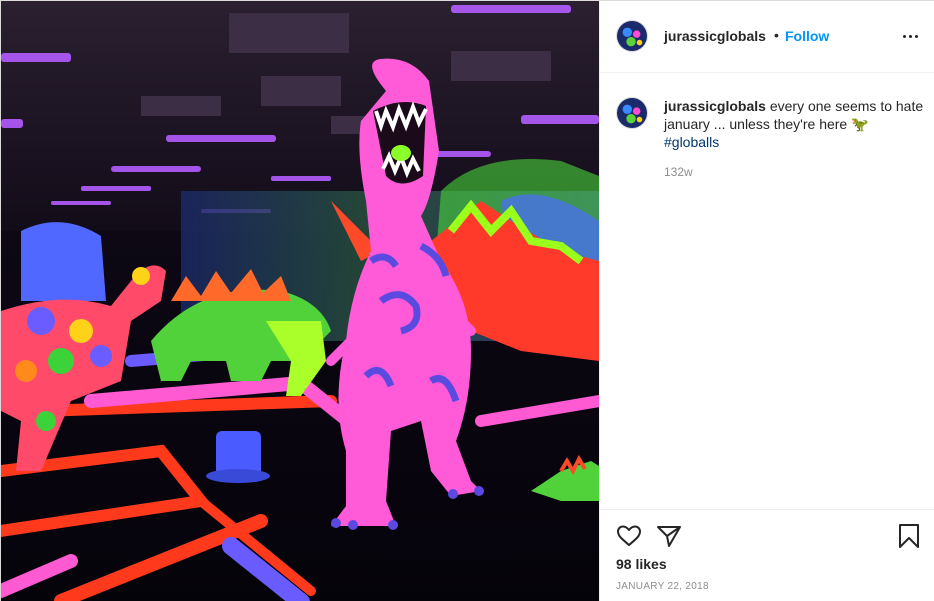 This screenshot has height=601, width=934. Describe the element at coordinates (629, 536) in the screenshot. I see `heart-icon` at that location.